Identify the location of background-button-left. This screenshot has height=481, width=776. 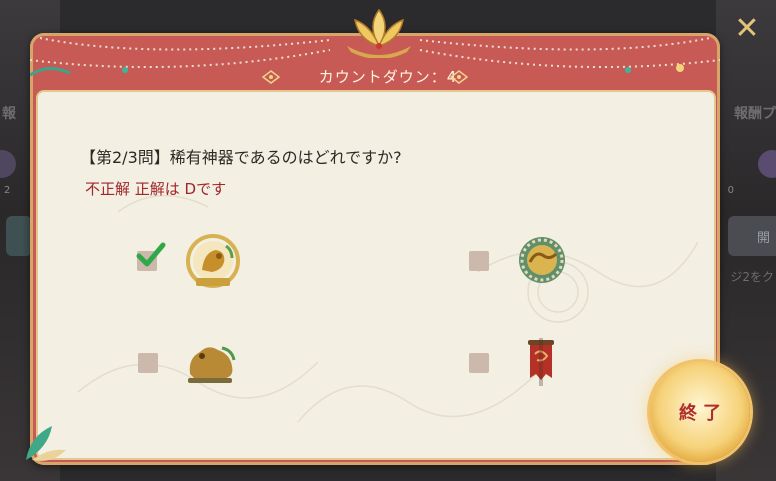
(19, 236).